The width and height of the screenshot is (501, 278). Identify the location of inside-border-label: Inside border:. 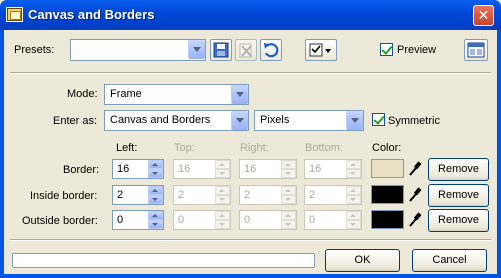
(64, 196).